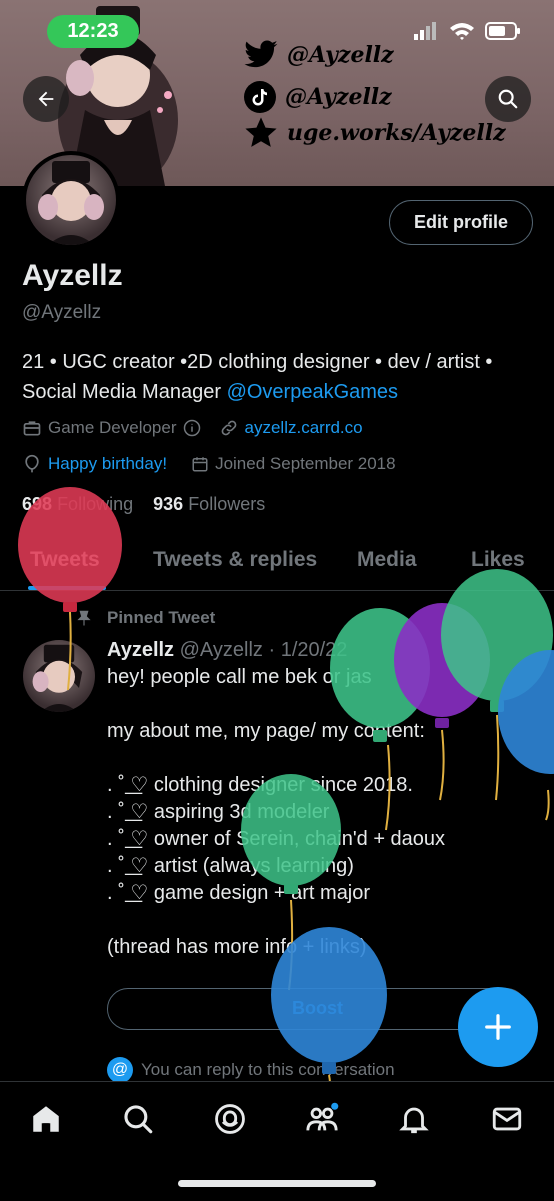 The width and height of the screenshot is (554, 1201). Describe the element at coordinates (387, 560) in the screenshot. I see `tab-media: Media` at that location.